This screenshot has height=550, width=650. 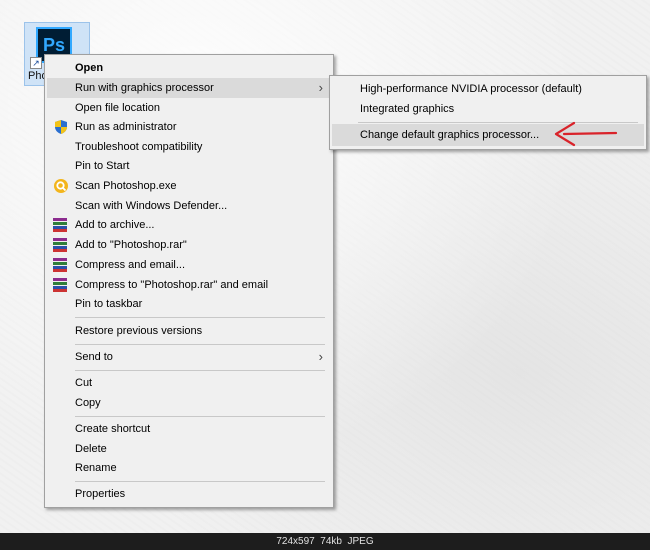 What do you see at coordinates (189, 304) in the screenshot?
I see `menu-item-pin-to-taskbar: Pin to taskbar` at bounding box center [189, 304].